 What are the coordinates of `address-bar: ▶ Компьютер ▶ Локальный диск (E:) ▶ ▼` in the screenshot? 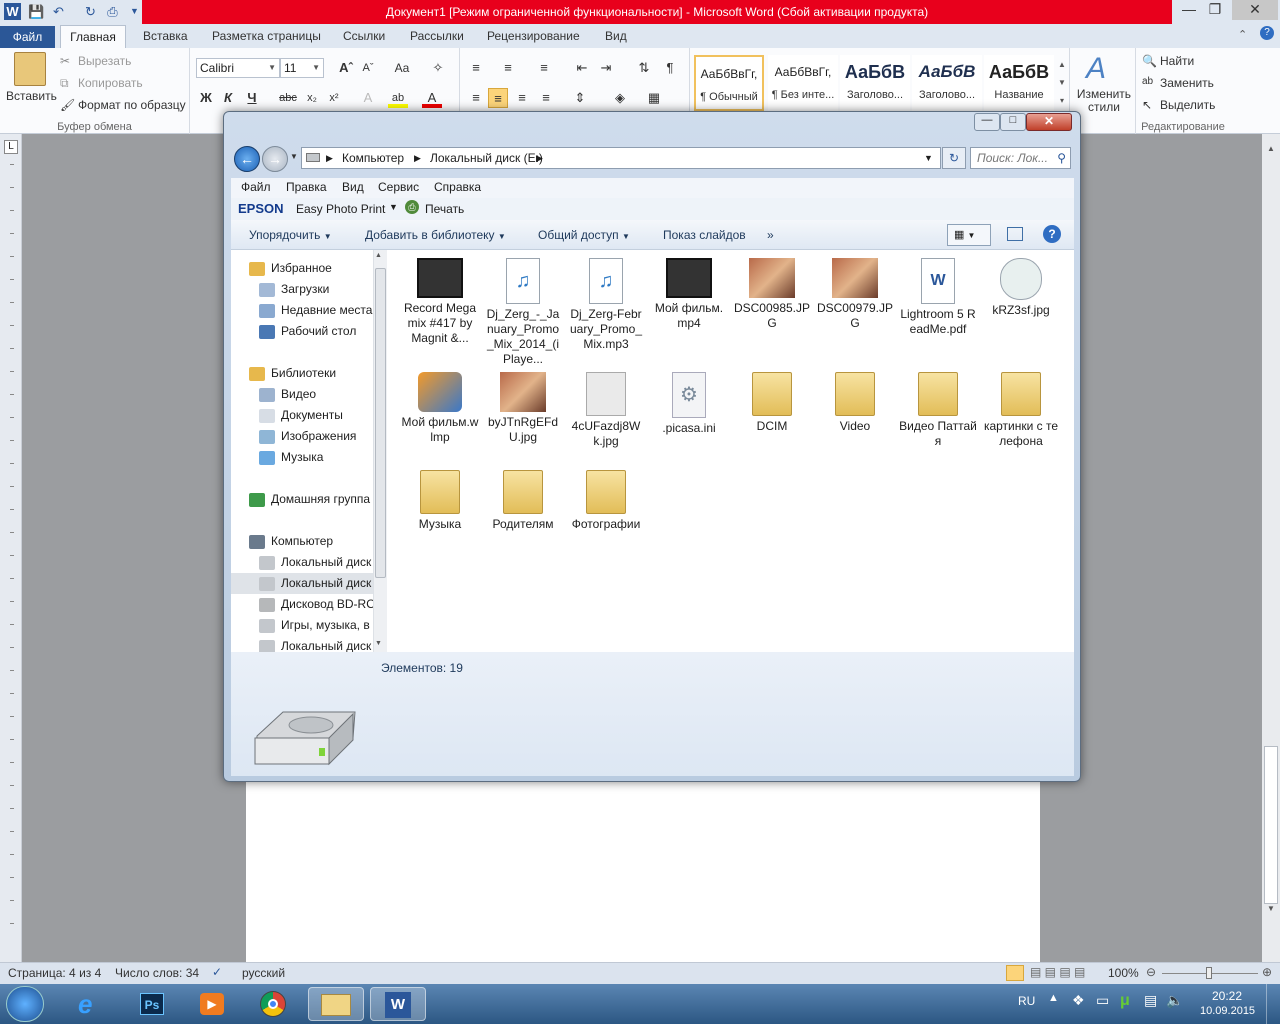 It's located at (621, 158).